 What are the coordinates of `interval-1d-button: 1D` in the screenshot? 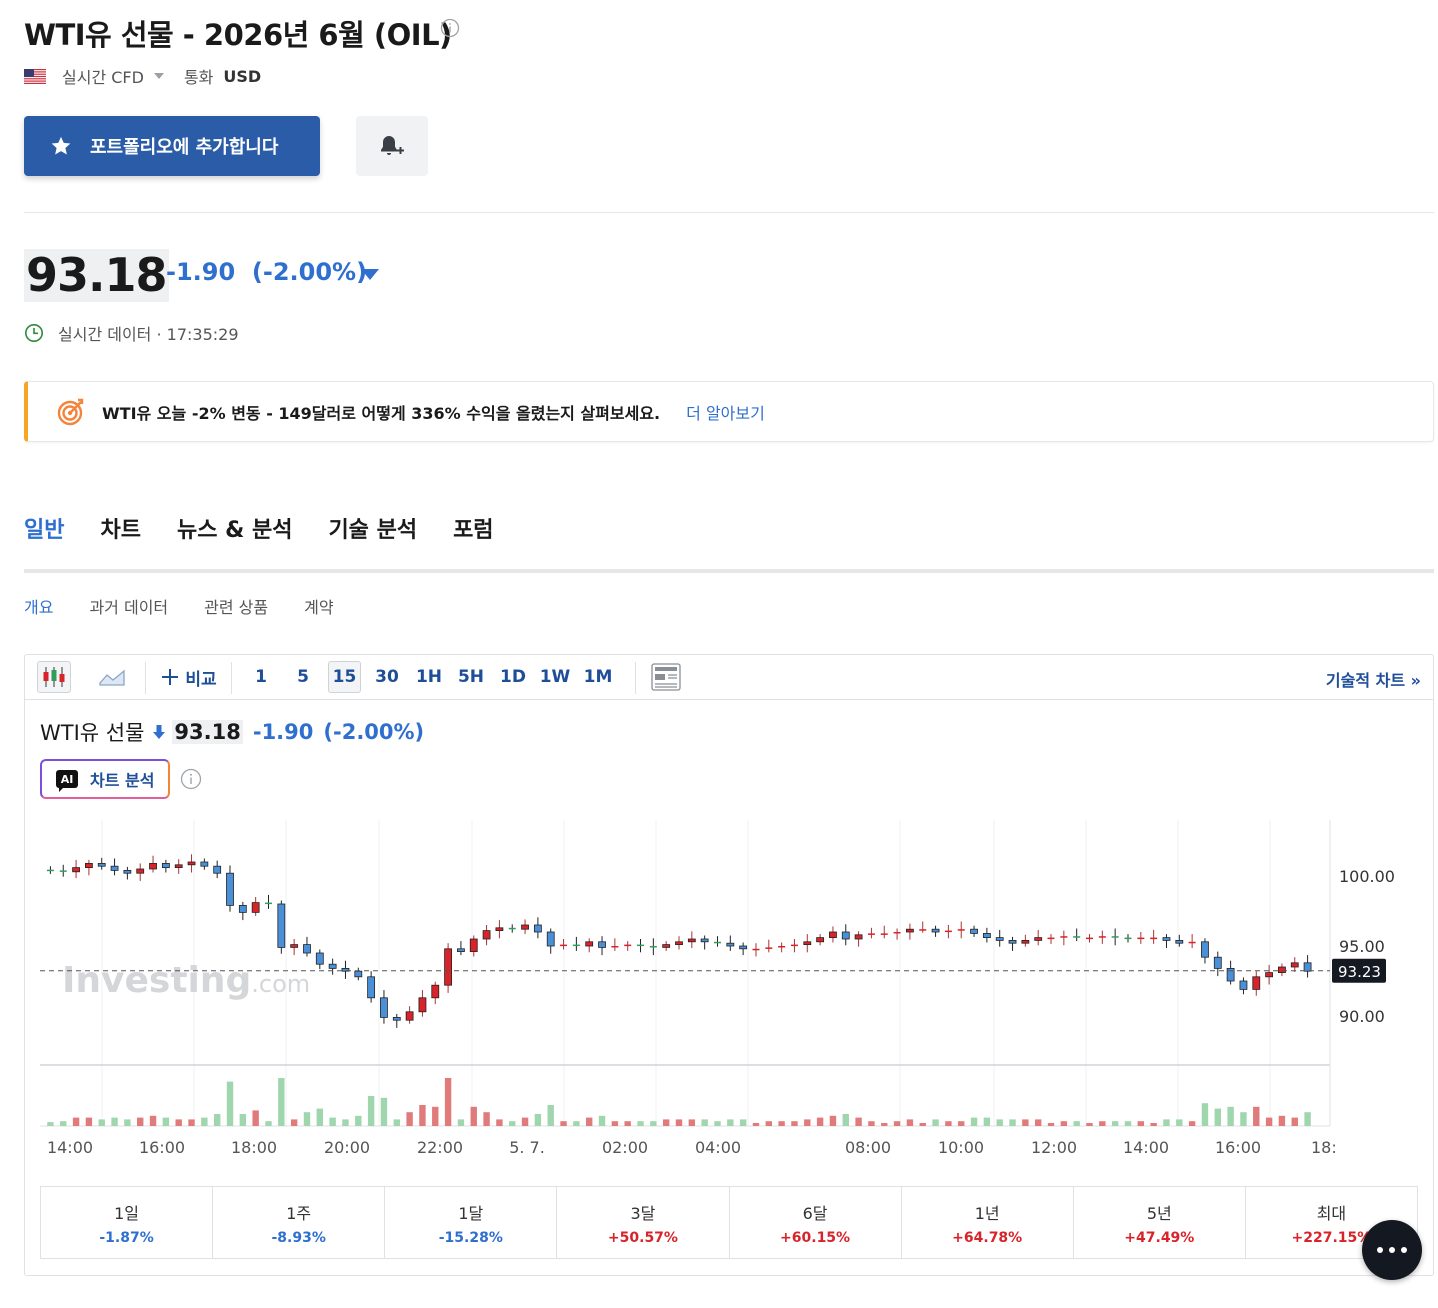 It's located at (513, 677).